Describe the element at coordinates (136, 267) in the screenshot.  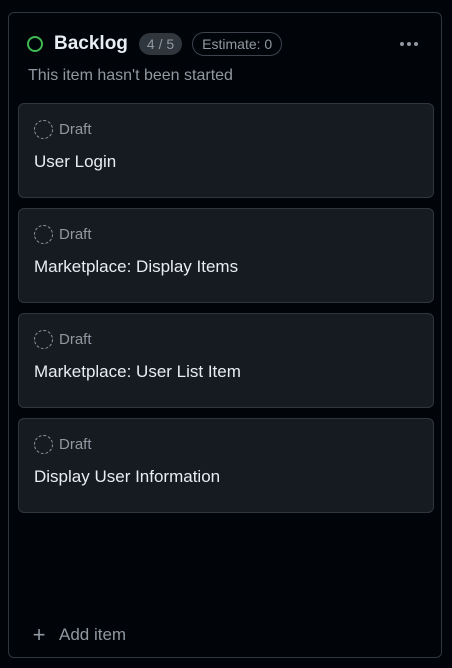
I see `card-title: Marketplace: Display Items` at that location.